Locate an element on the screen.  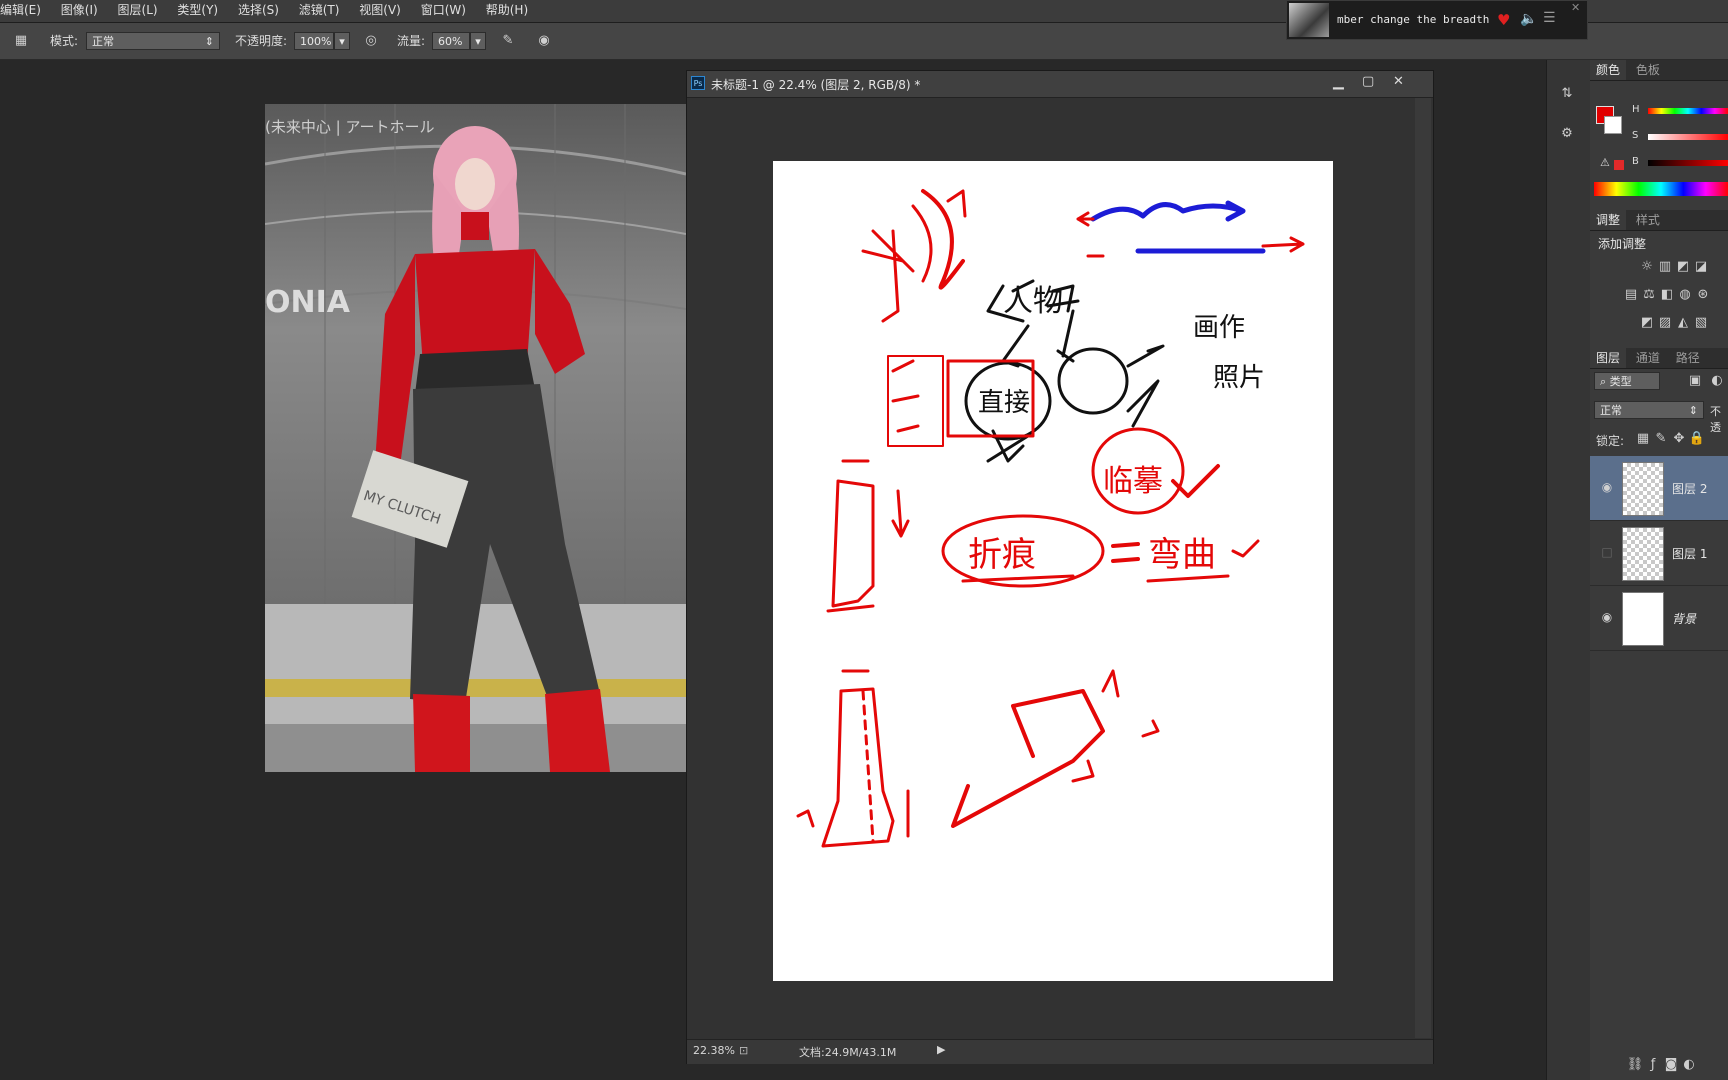
volume-icon: 🔈 is located at coordinates (1528, 19).